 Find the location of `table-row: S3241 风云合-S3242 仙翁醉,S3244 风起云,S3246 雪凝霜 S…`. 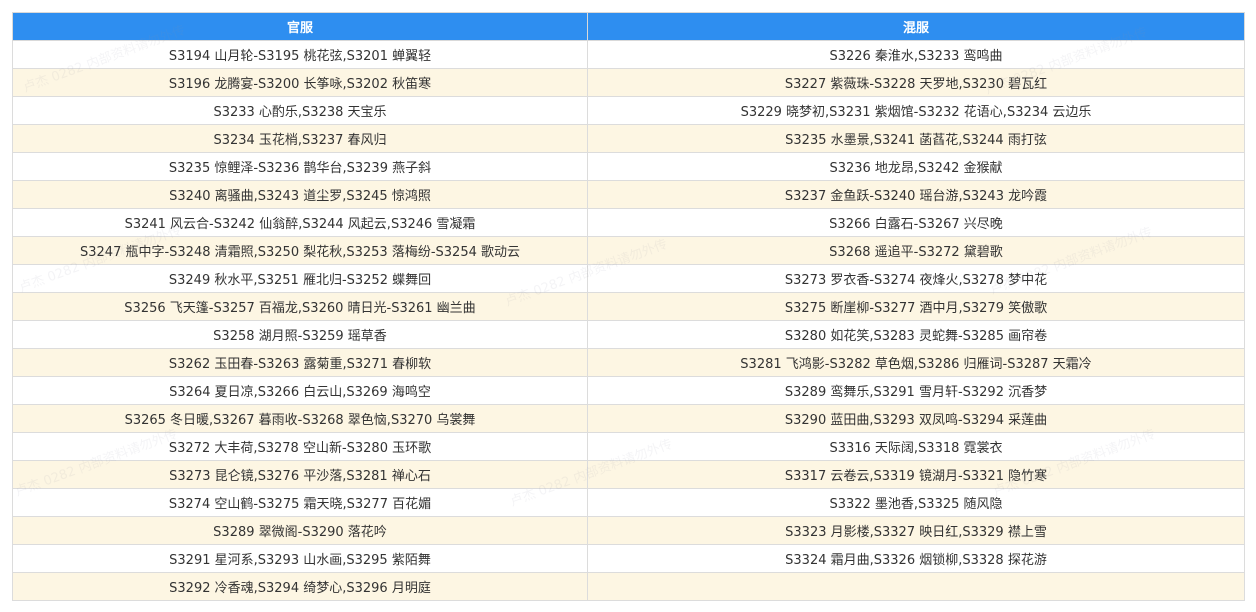

table-row: S3241 风云合-S3242 仙翁醉,S3244 风起云,S3246 雪凝霜 S… is located at coordinates (628, 222).